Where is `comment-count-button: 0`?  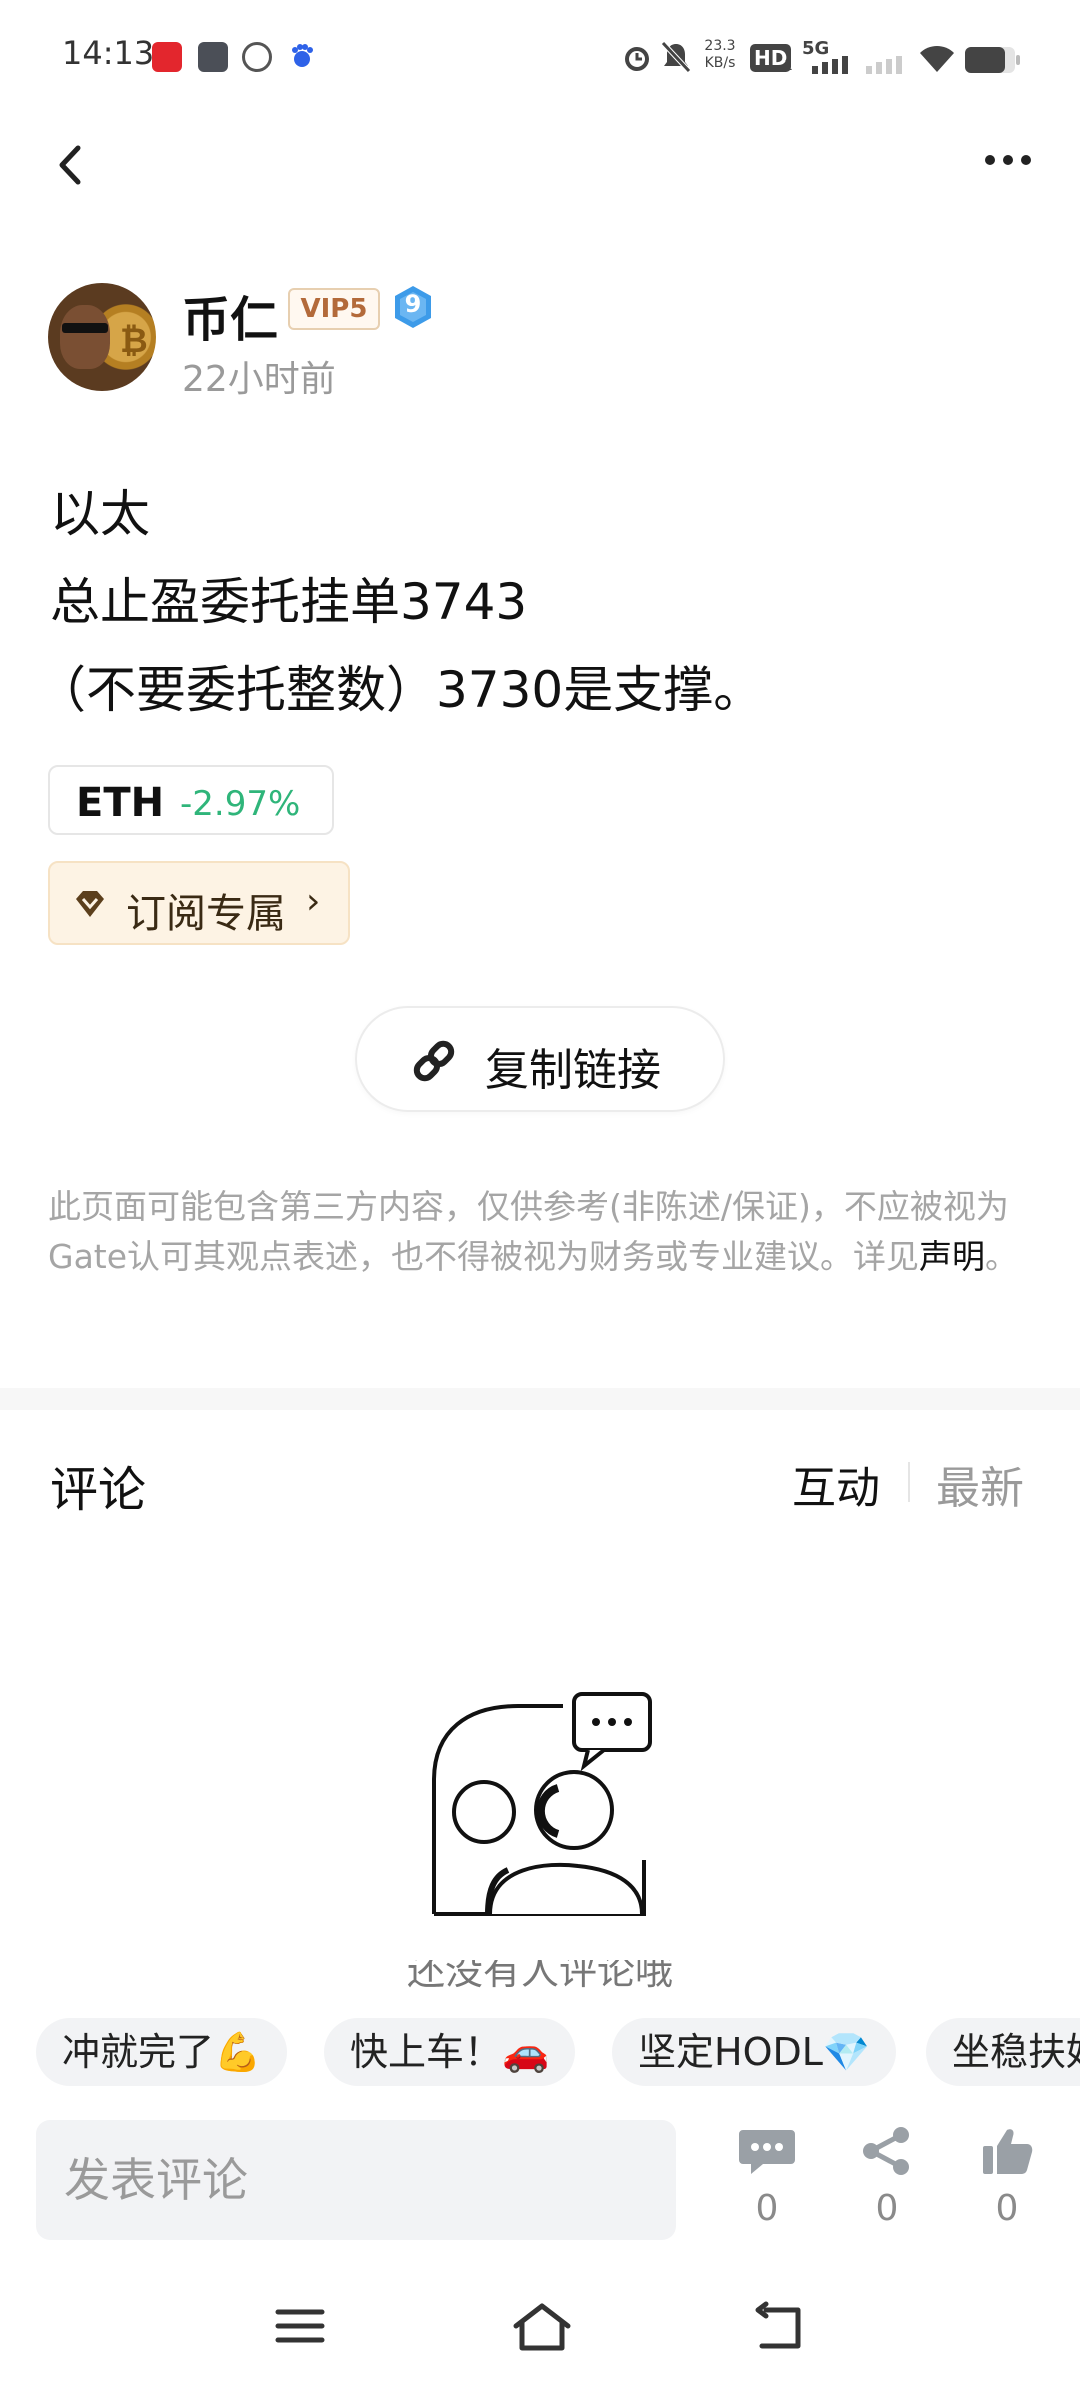
comment-count-button: 0 is located at coordinates (767, 2181).